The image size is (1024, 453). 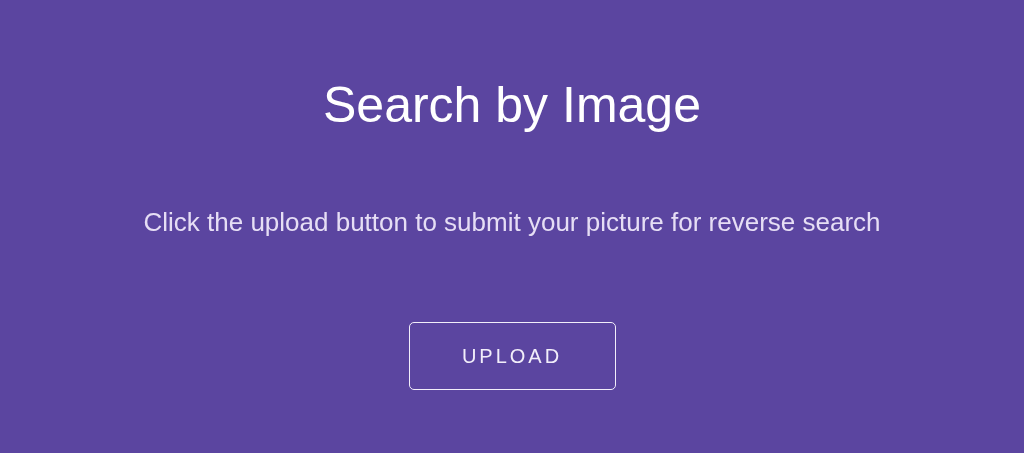 I want to click on upload-button: UPLOAD, so click(x=512, y=356).